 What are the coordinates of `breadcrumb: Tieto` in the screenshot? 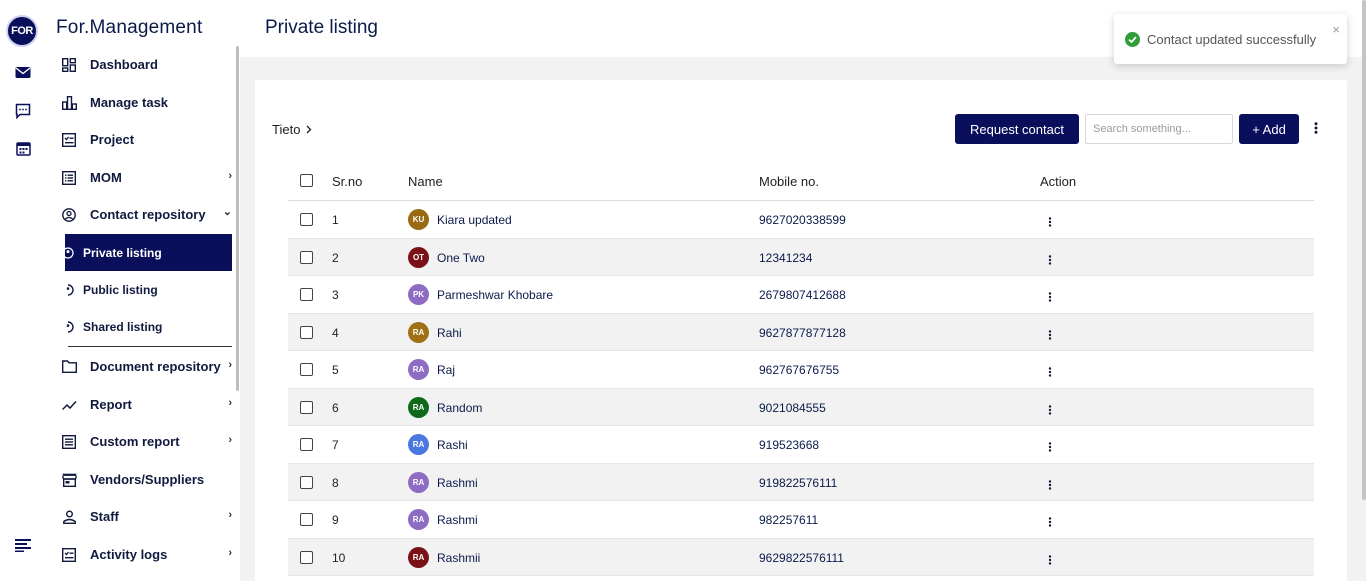 It's located at (292, 129).